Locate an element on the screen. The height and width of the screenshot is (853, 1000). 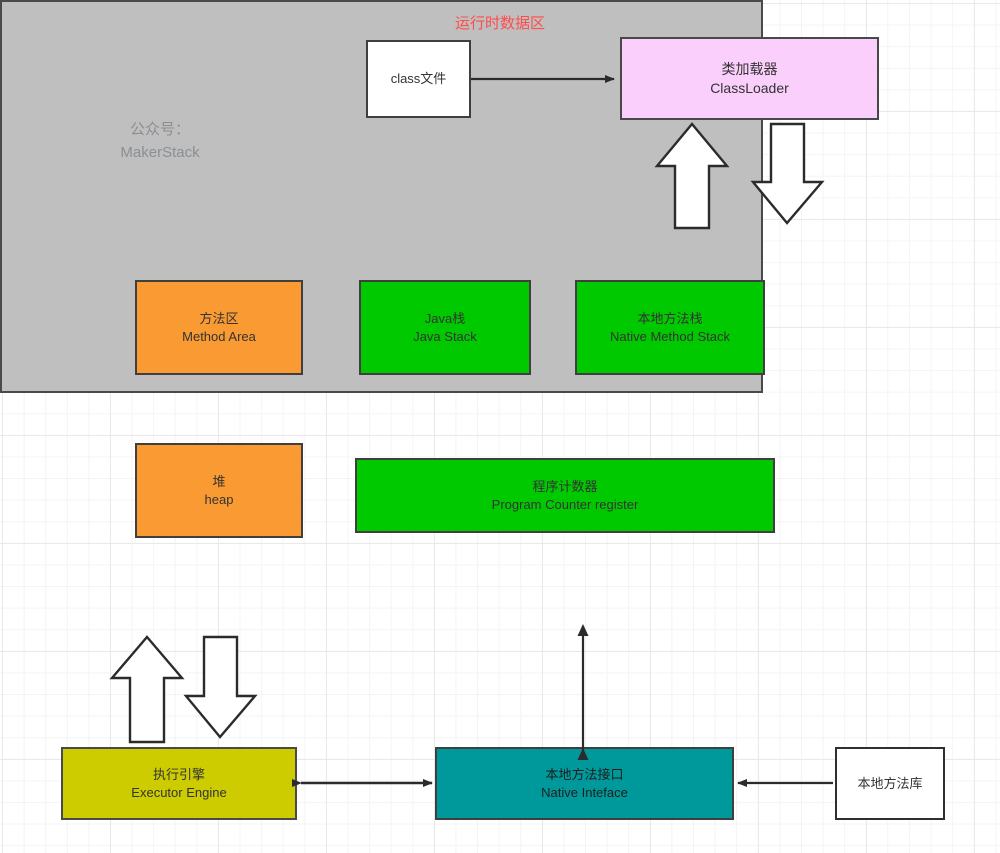
node-executor-engine: 执行引擎 Executor Engine is located at coordinates (179, 783).